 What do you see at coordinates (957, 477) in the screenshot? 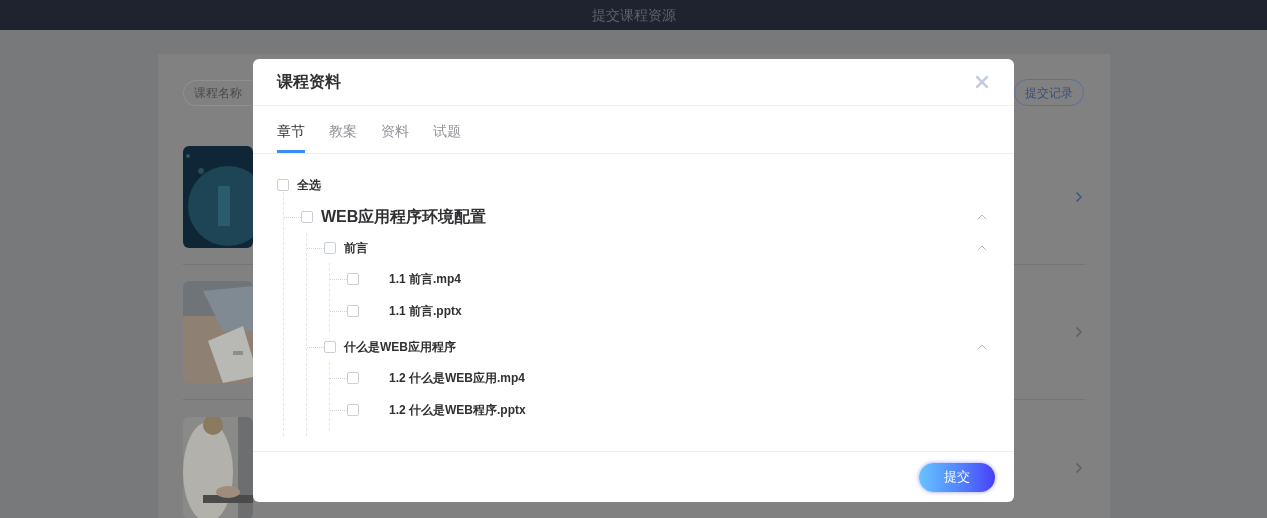
I see `submit-button: 提交` at bounding box center [957, 477].